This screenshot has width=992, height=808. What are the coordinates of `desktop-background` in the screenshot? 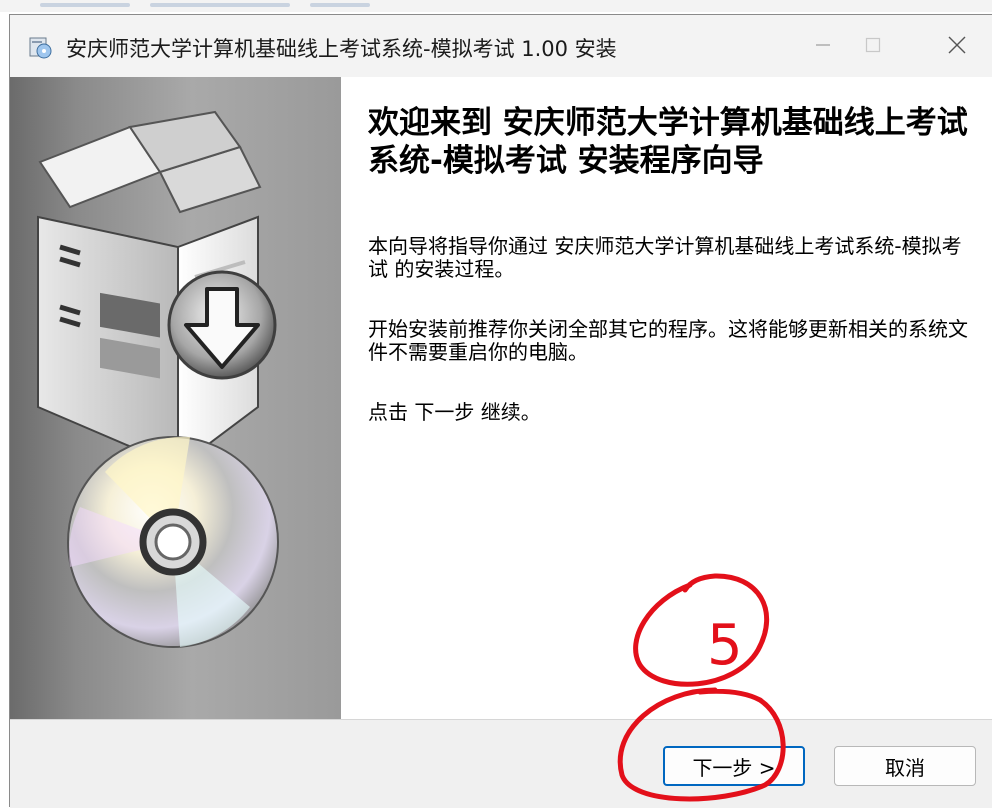 It's located at (496, 6).